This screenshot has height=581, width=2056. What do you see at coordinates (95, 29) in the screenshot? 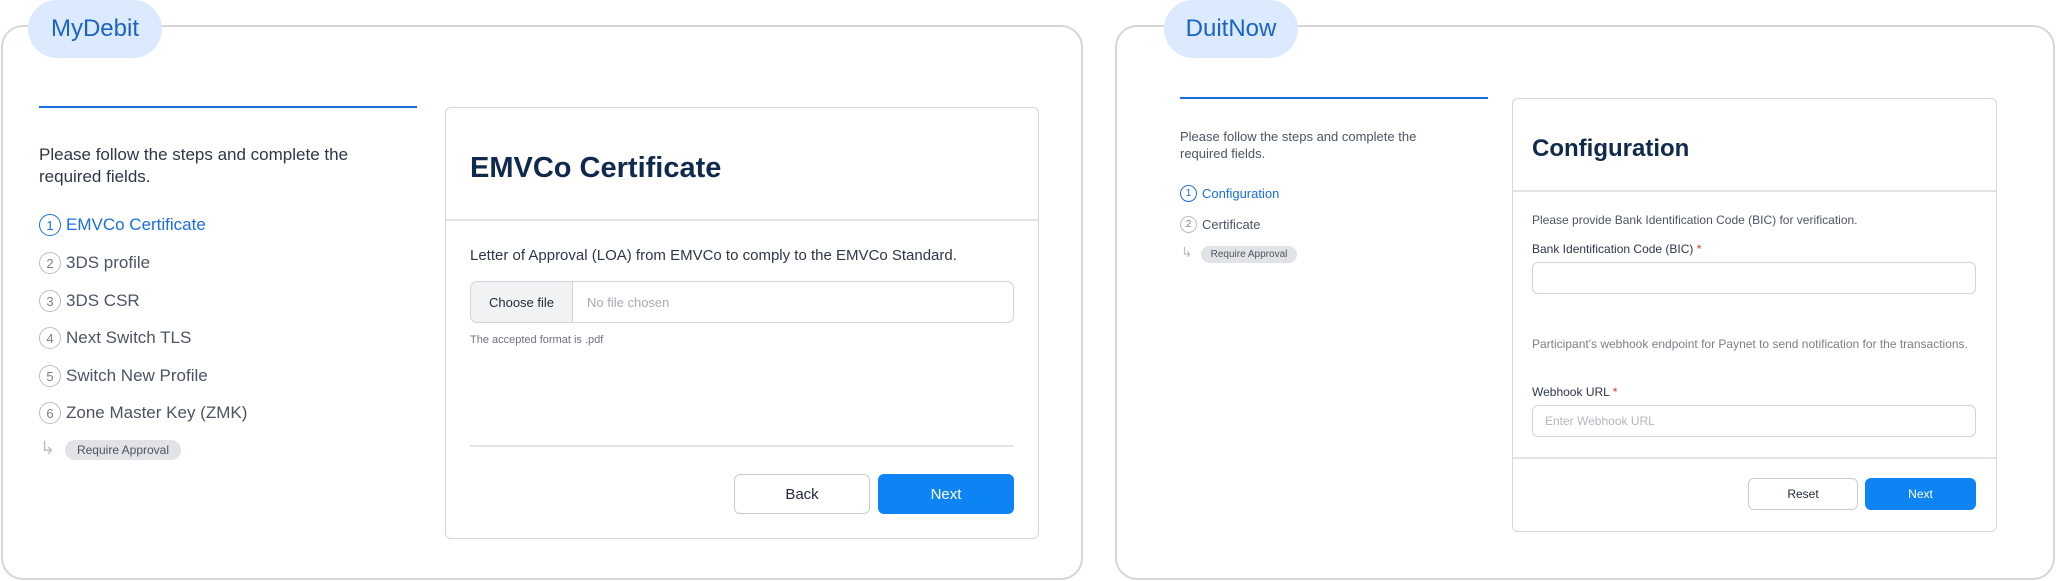
I see `mydebit-tab: MyDebit` at bounding box center [95, 29].